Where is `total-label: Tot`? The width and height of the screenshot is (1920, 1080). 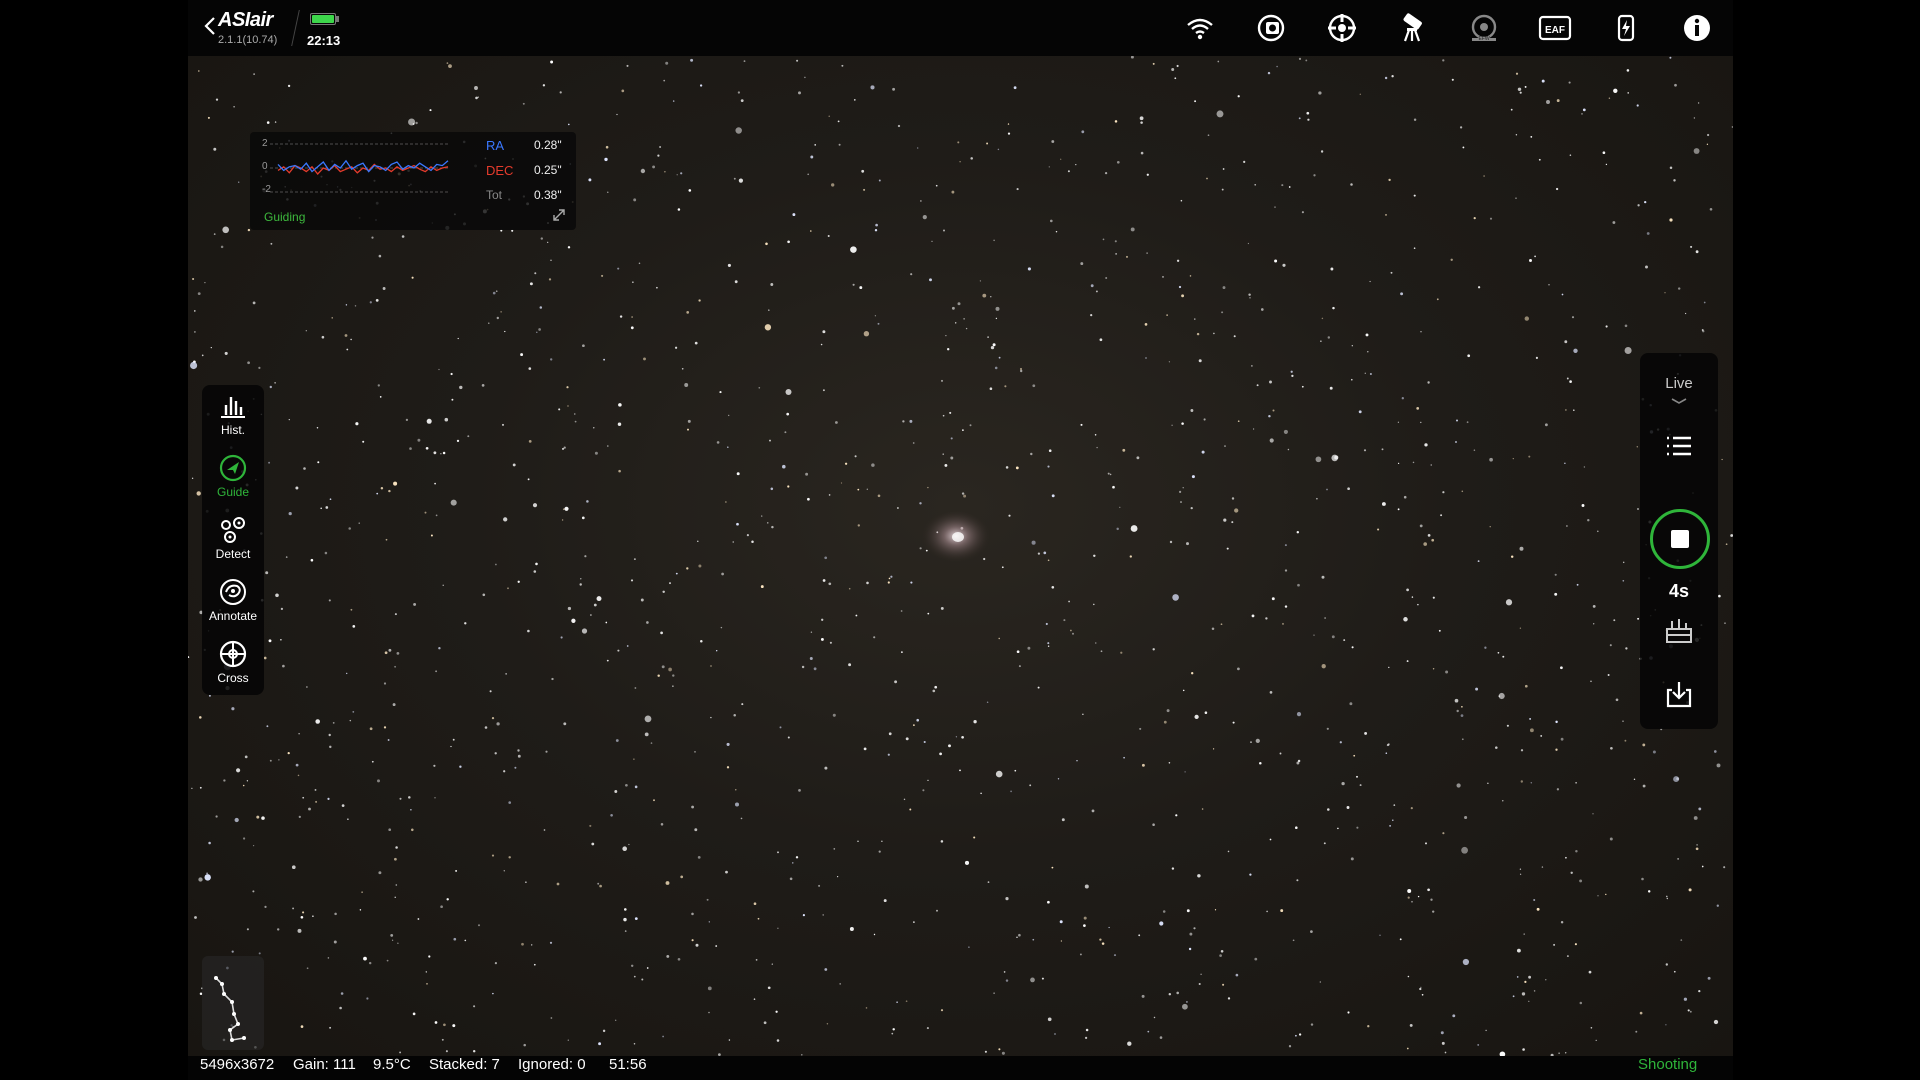 total-label: Tot is located at coordinates (494, 195).